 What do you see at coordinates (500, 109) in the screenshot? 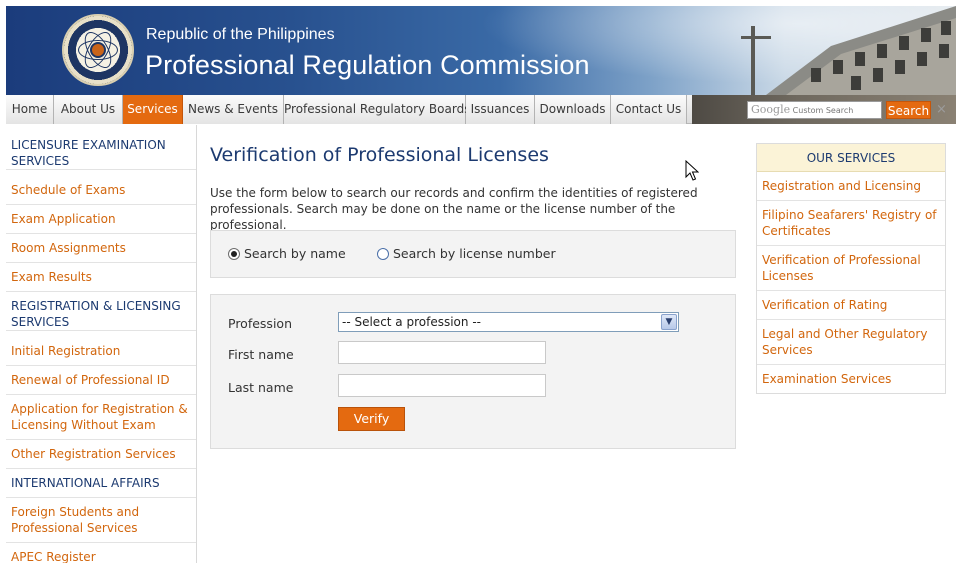
I see `nav-tab-issuances: Issuances` at bounding box center [500, 109].